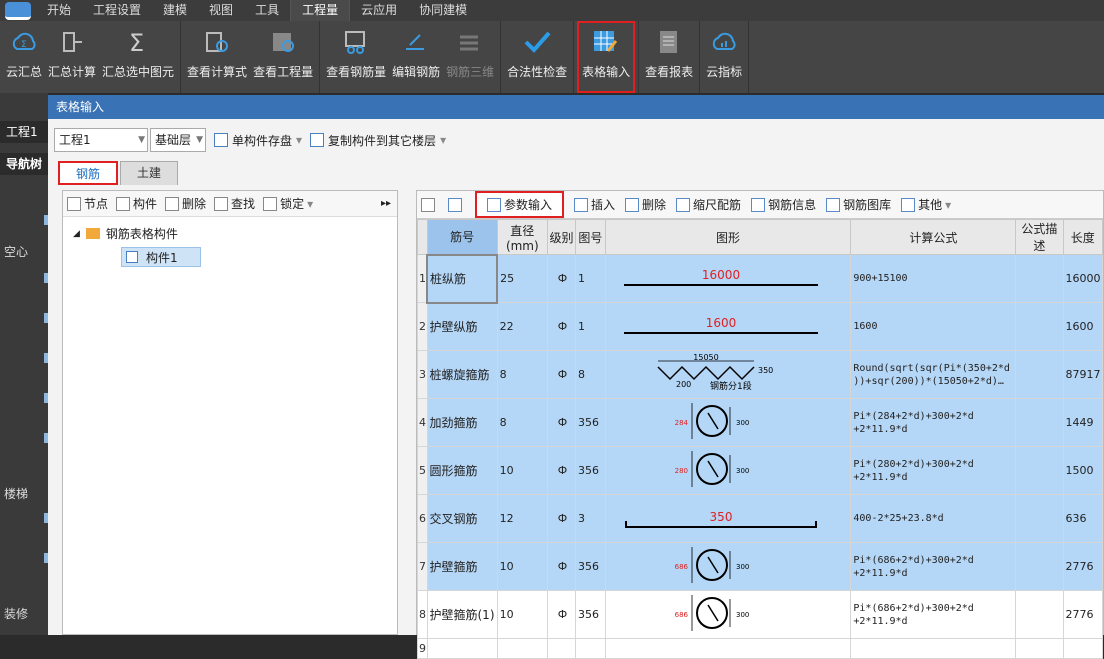  Describe the element at coordinates (258, 140) in the screenshot. I see `save-component-button: 单构件存盘 ▾` at that location.